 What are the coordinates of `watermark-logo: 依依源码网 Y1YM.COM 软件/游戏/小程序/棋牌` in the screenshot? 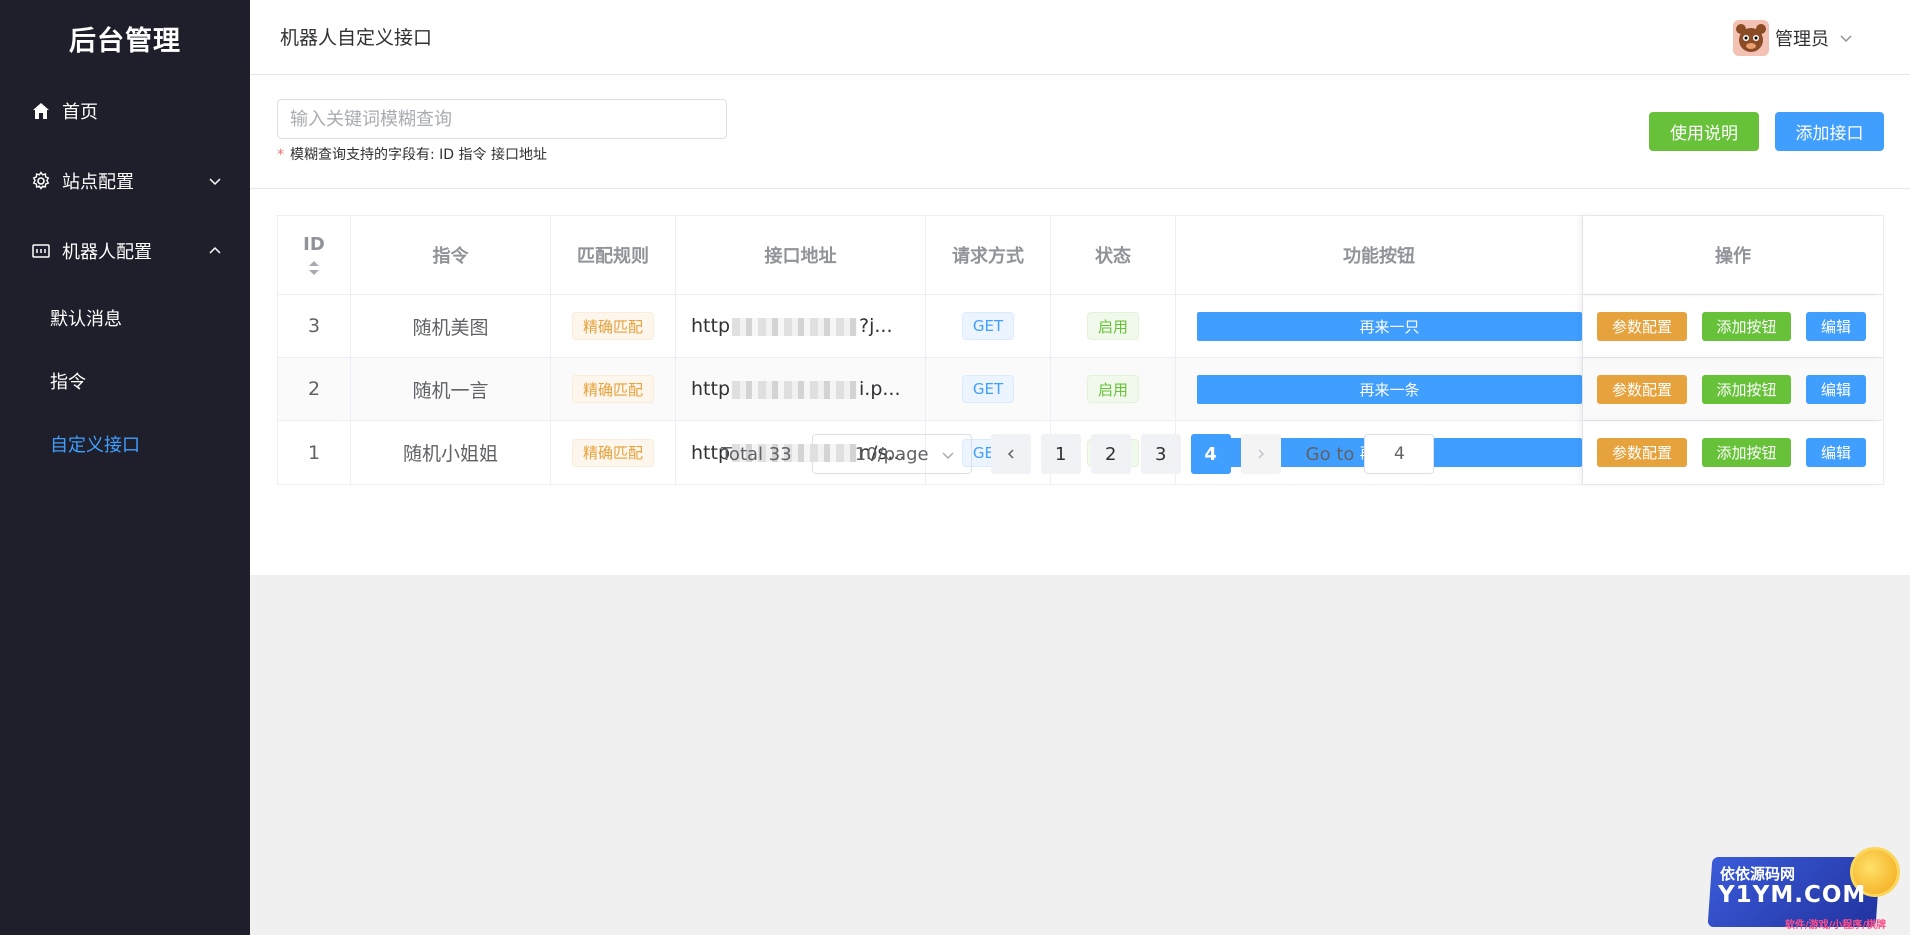 It's located at (1800, 890).